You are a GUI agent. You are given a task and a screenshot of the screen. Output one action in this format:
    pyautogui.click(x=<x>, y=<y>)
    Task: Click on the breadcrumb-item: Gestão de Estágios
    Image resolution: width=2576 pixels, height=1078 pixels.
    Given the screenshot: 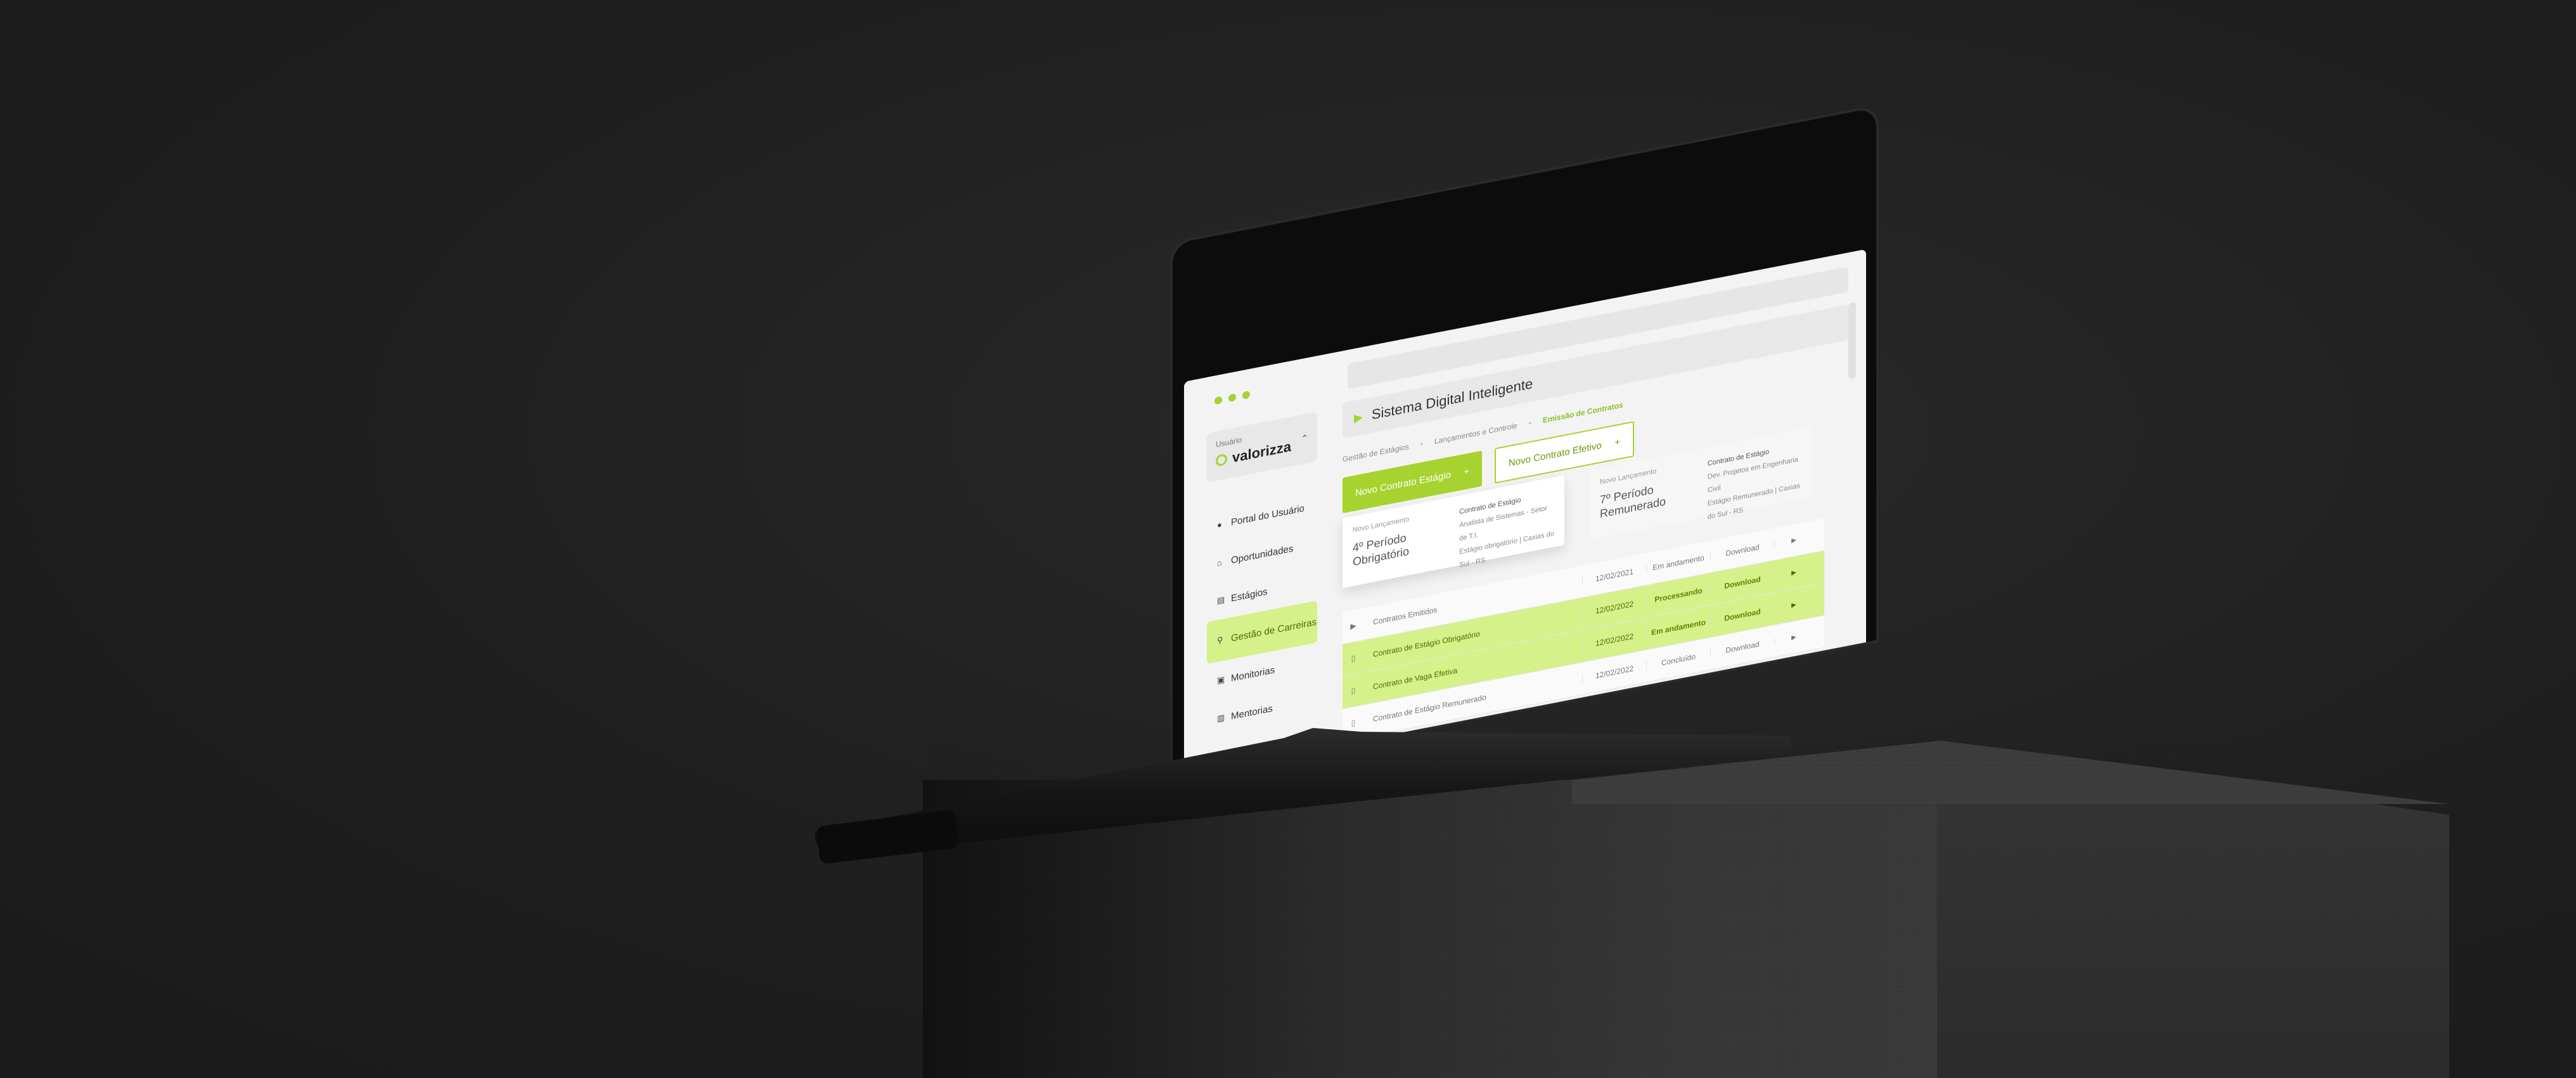 What is the action you would take?
    pyautogui.click(x=1376, y=453)
    